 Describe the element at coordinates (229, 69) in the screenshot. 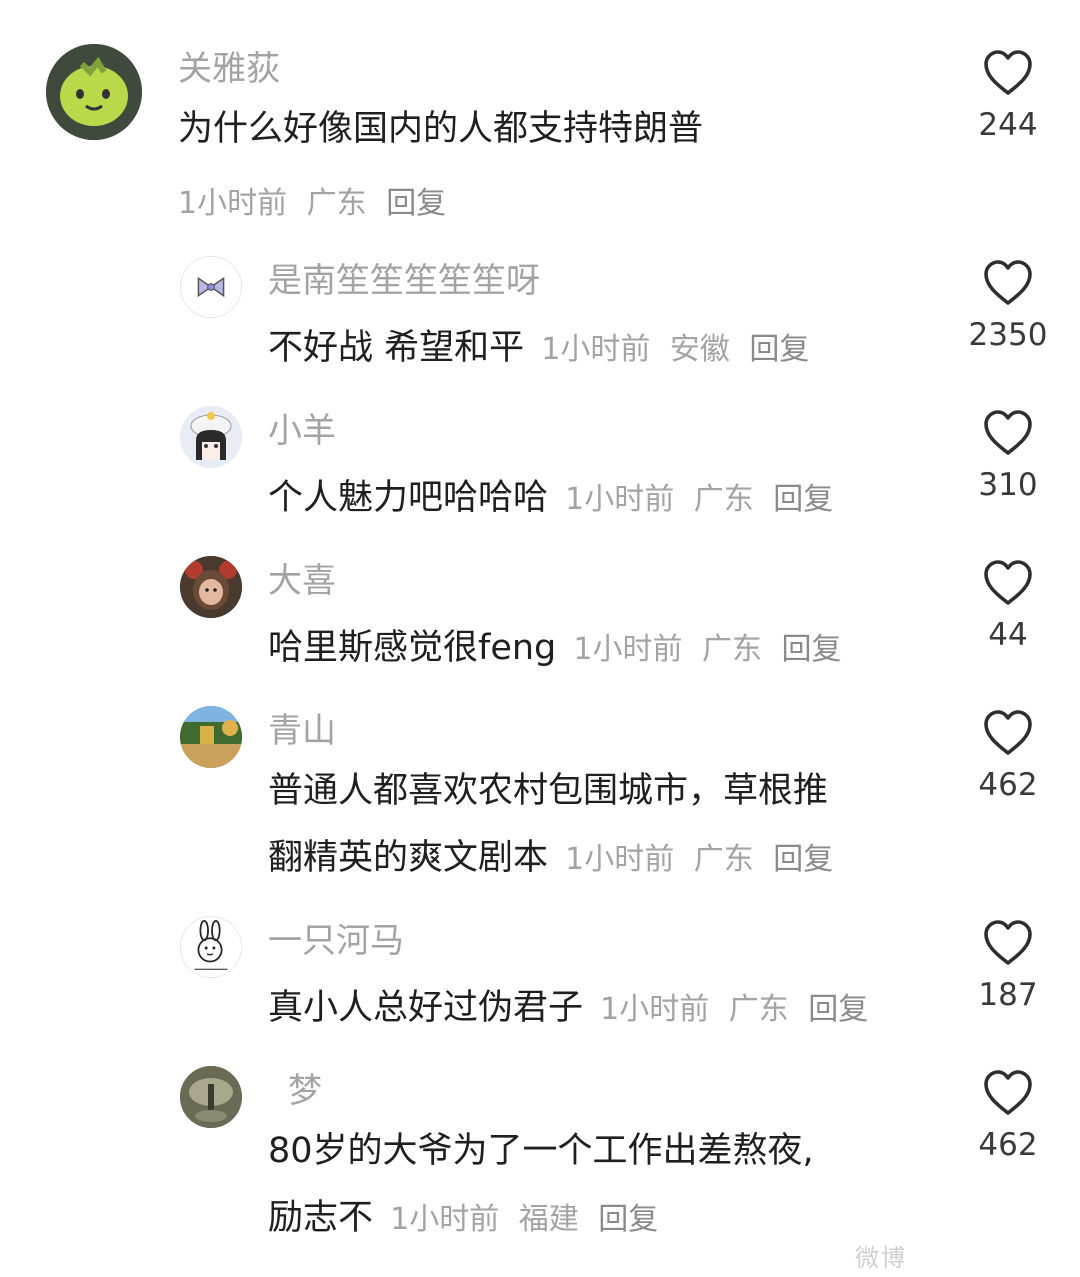

I see `comment-author: 关雅荻` at that location.